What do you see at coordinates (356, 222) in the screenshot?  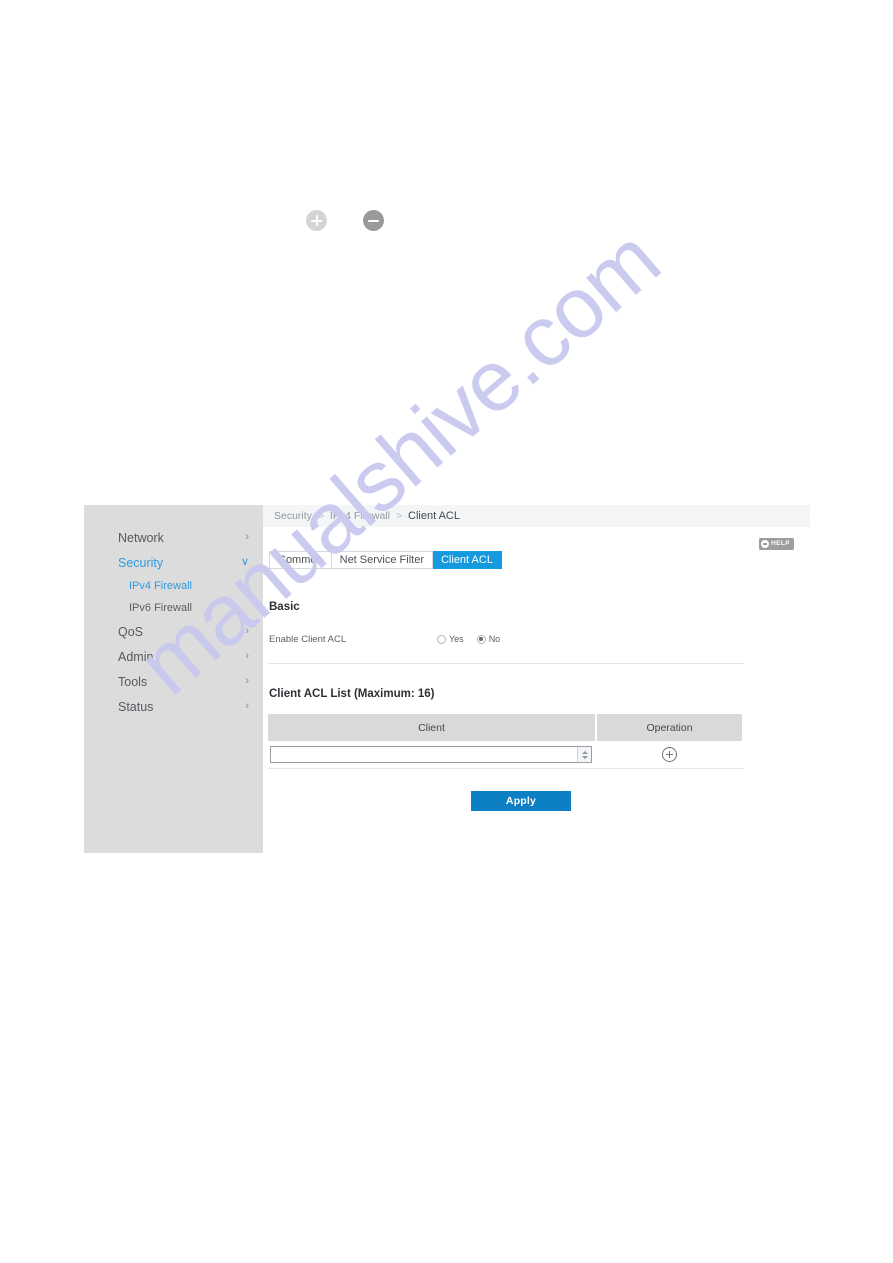 I see `zoom-controls` at bounding box center [356, 222].